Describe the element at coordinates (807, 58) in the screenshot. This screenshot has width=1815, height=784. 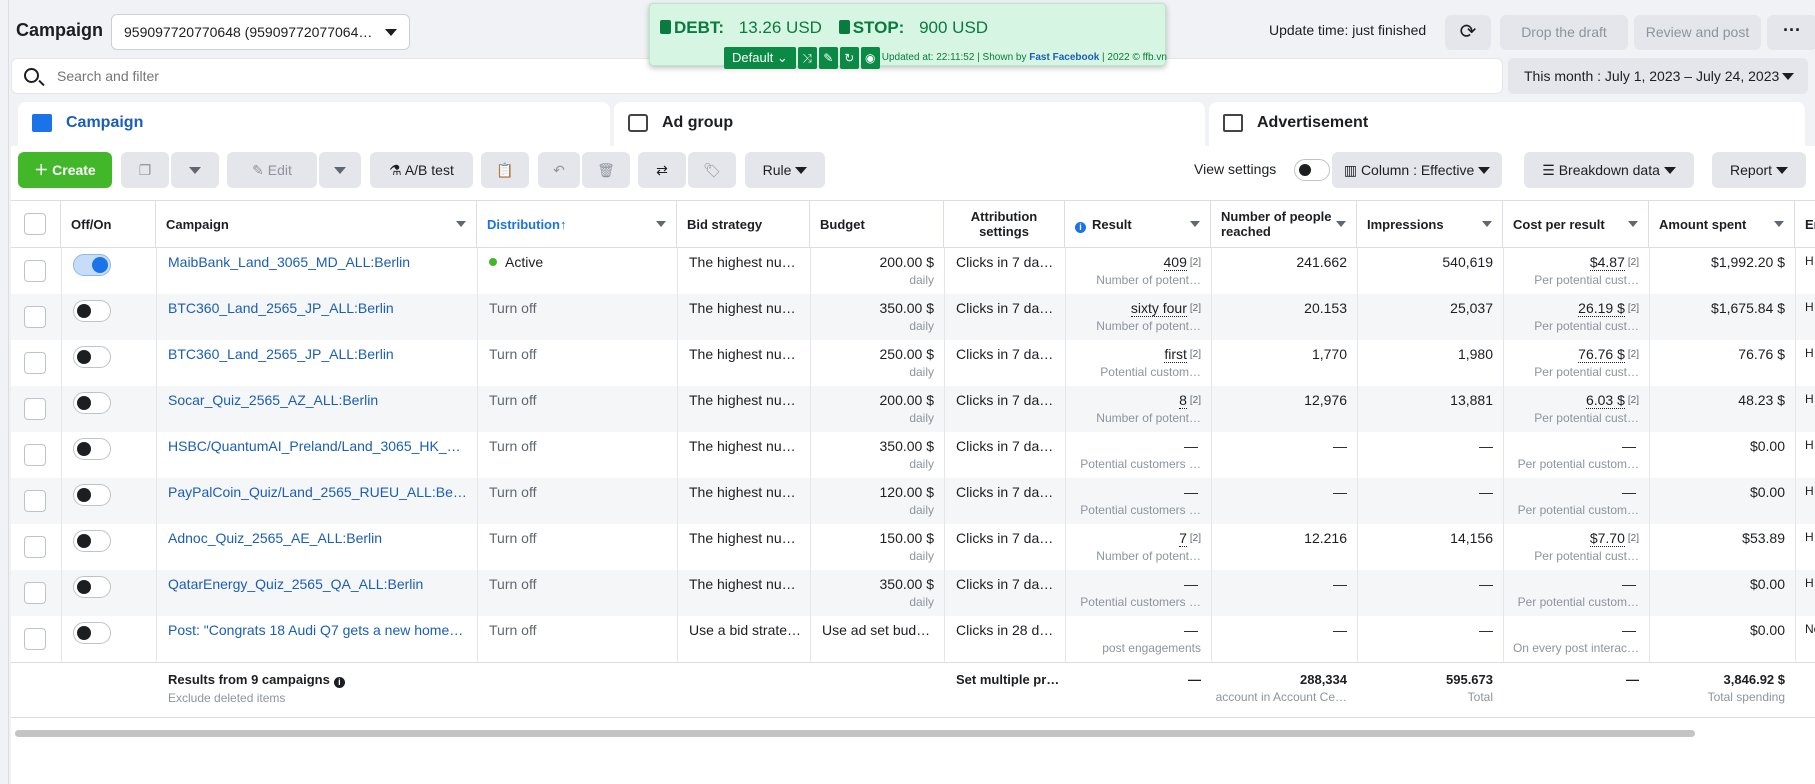
I see `shuffle-icon: ⤨` at that location.